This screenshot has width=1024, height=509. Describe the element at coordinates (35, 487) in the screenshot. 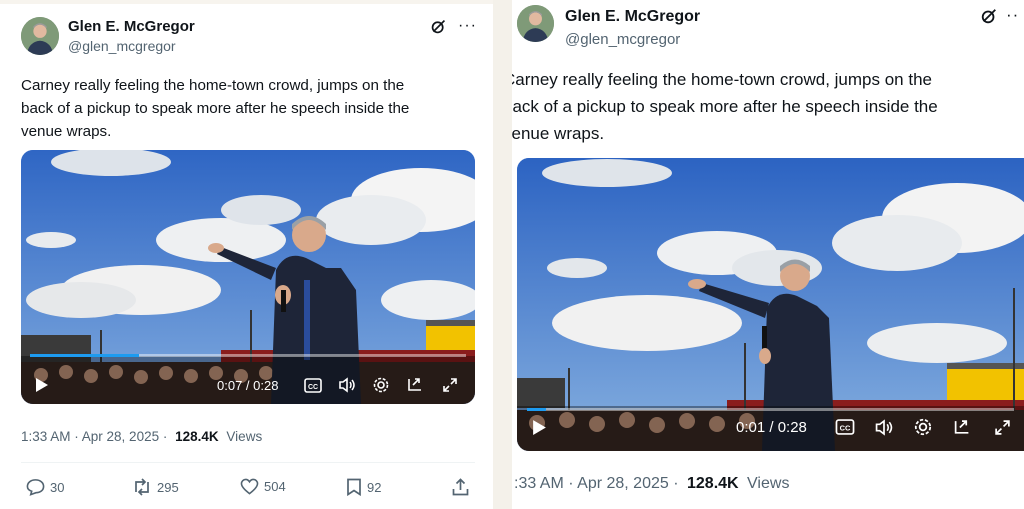

I see `reply-icon` at that location.